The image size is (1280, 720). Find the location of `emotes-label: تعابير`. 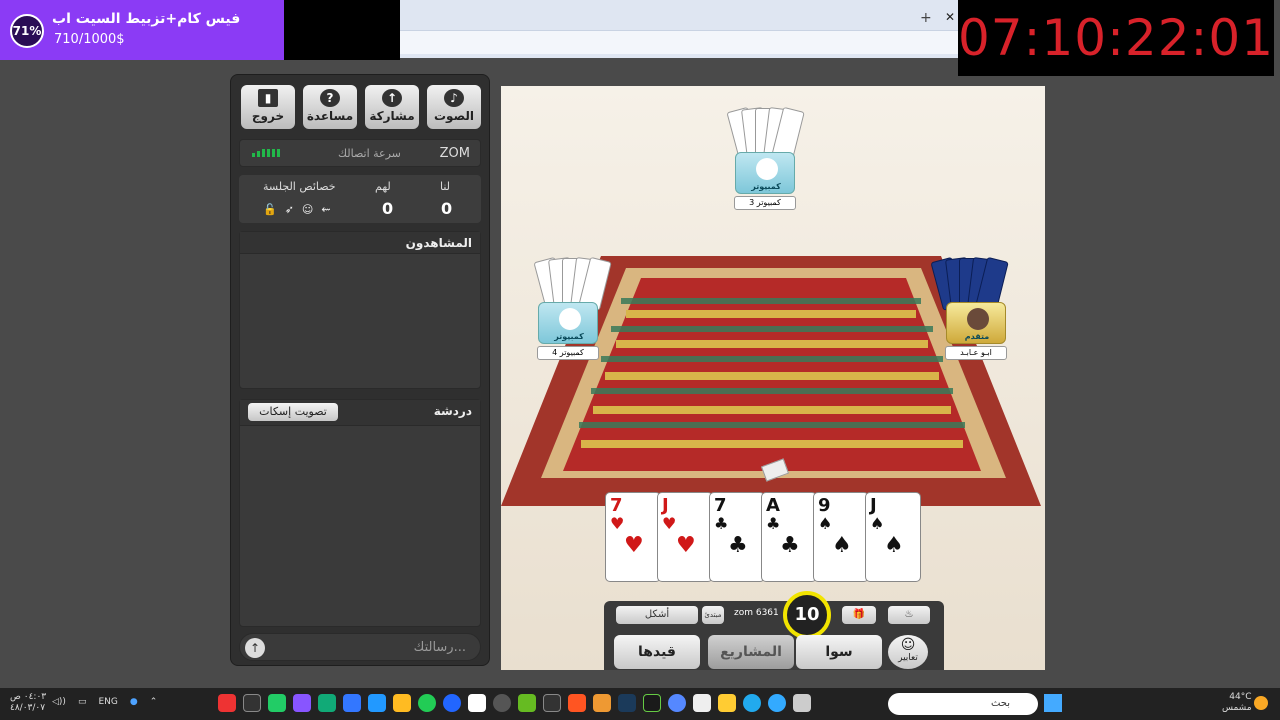

emotes-label: تعابير is located at coordinates (908, 658).